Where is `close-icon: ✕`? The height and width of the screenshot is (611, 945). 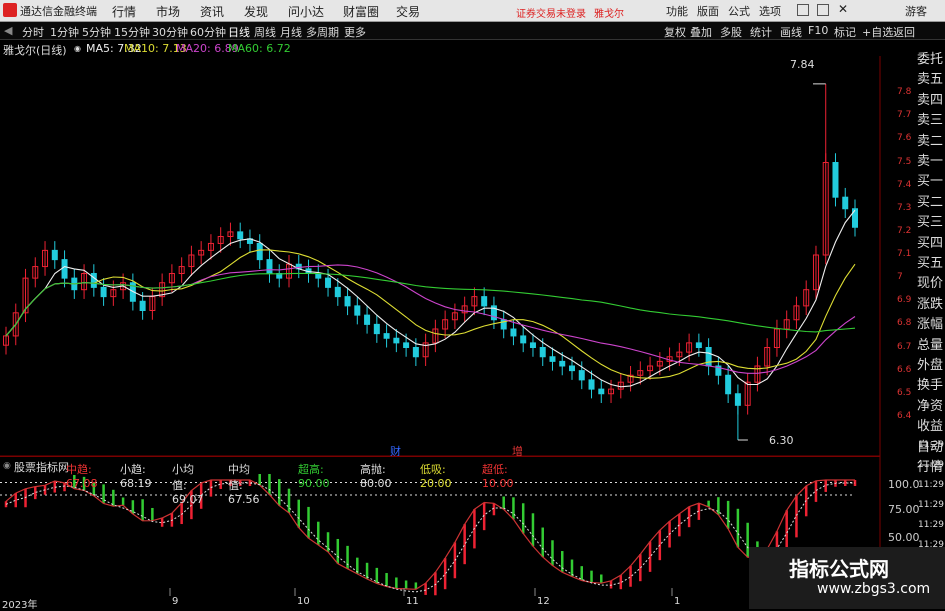
close-icon: ✕ is located at coordinates (843, 9).